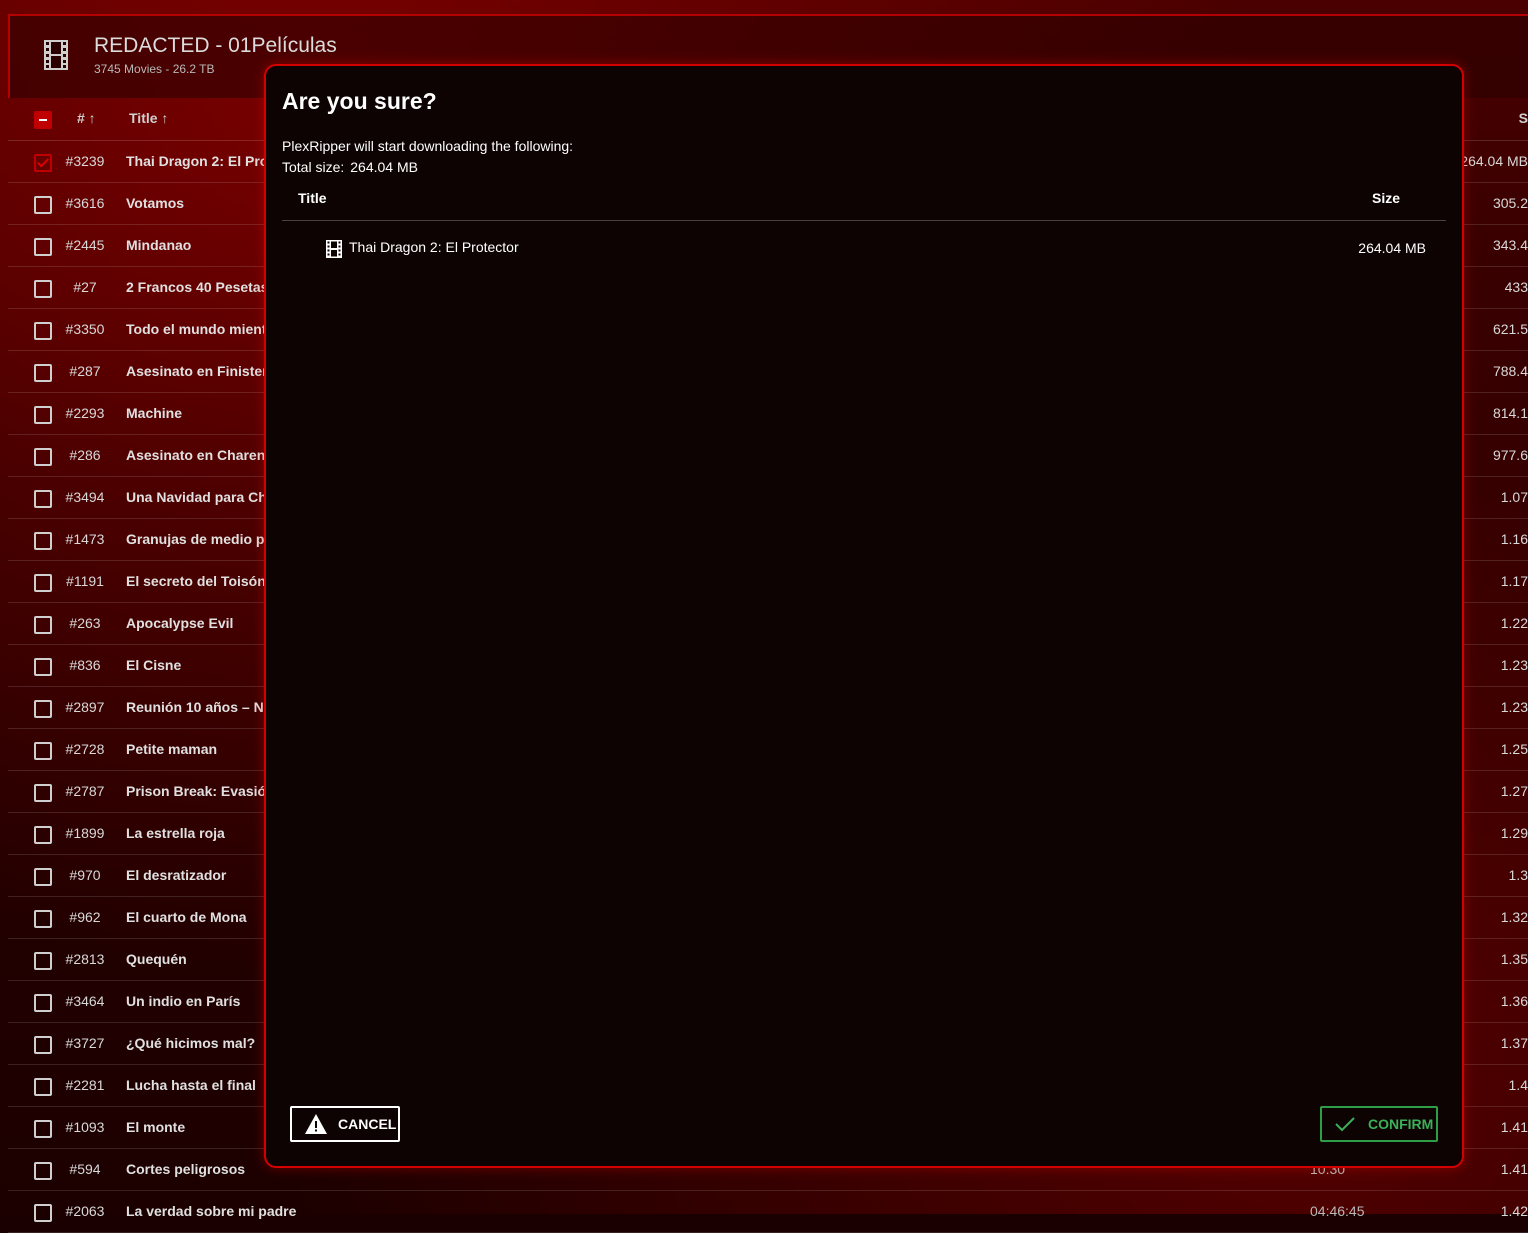 The height and width of the screenshot is (1233, 1528). Describe the element at coordinates (1518, 875) in the screenshot. I see `row-size: 1.3` at that location.